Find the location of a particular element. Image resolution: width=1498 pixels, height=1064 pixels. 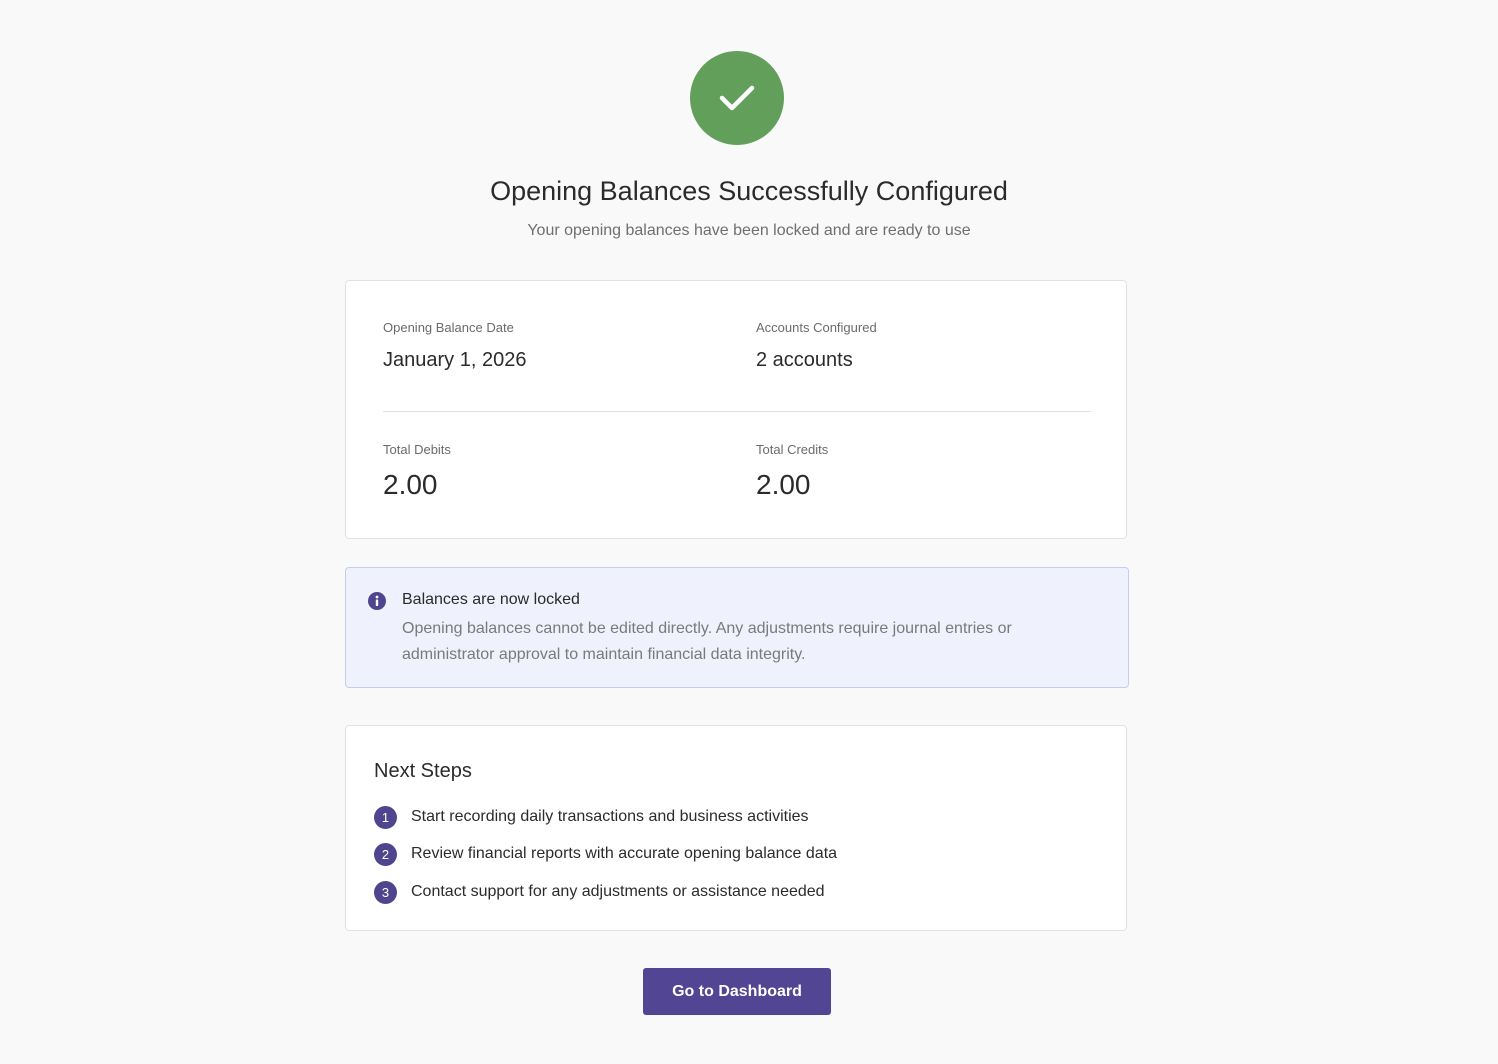

accounts-configured-label: Accounts Configured is located at coordinates (816, 327).